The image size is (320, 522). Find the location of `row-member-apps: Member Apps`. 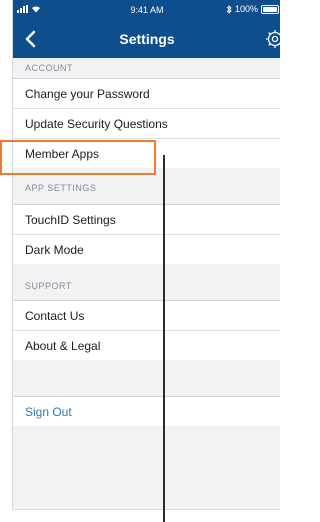

row-member-apps: Member Apps is located at coordinates (146, 153).